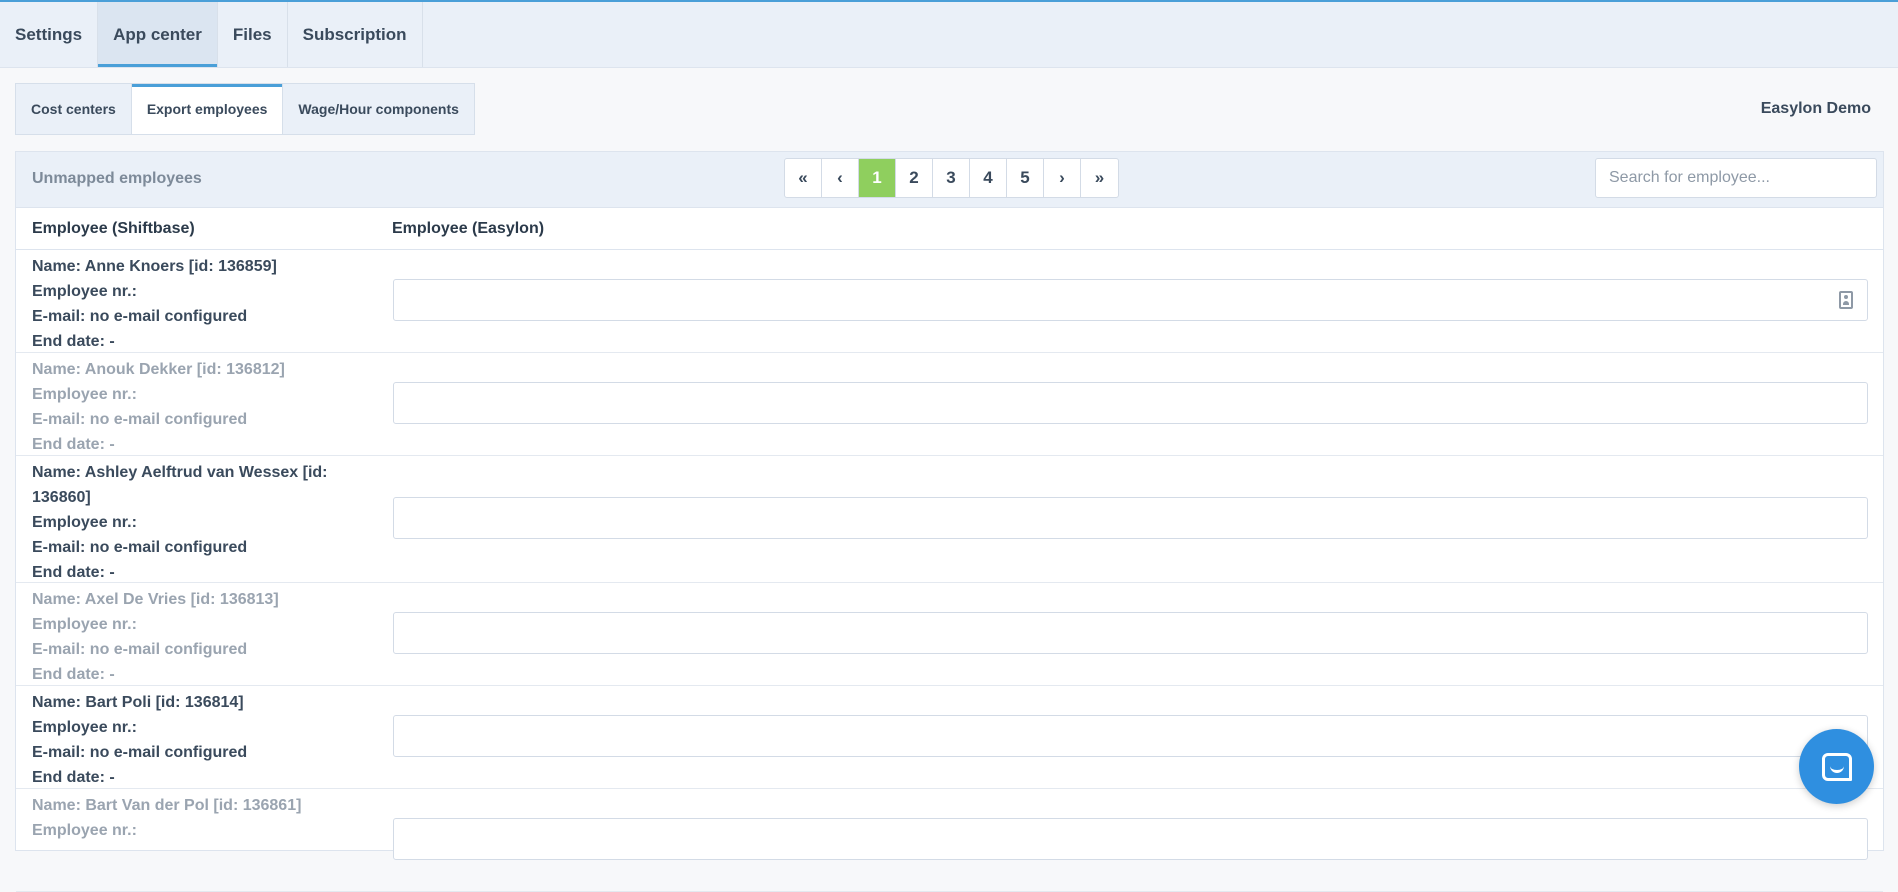  Describe the element at coordinates (253, 34) in the screenshot. I see `tab-files: Files` at that location.